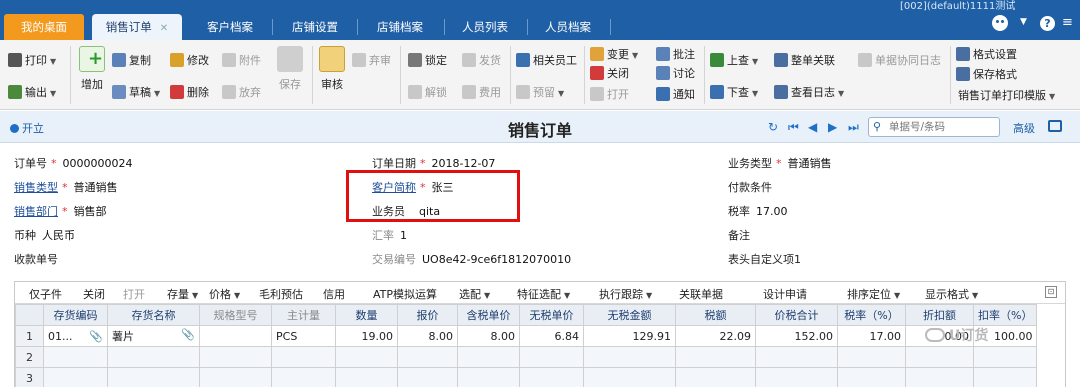 Image resolution: width=1080 pixels, height=387 pixels. What do you see at coordinates (715, 315) in the screenshot?
I see `column-header: 税额` at bounding box center [715, 315].